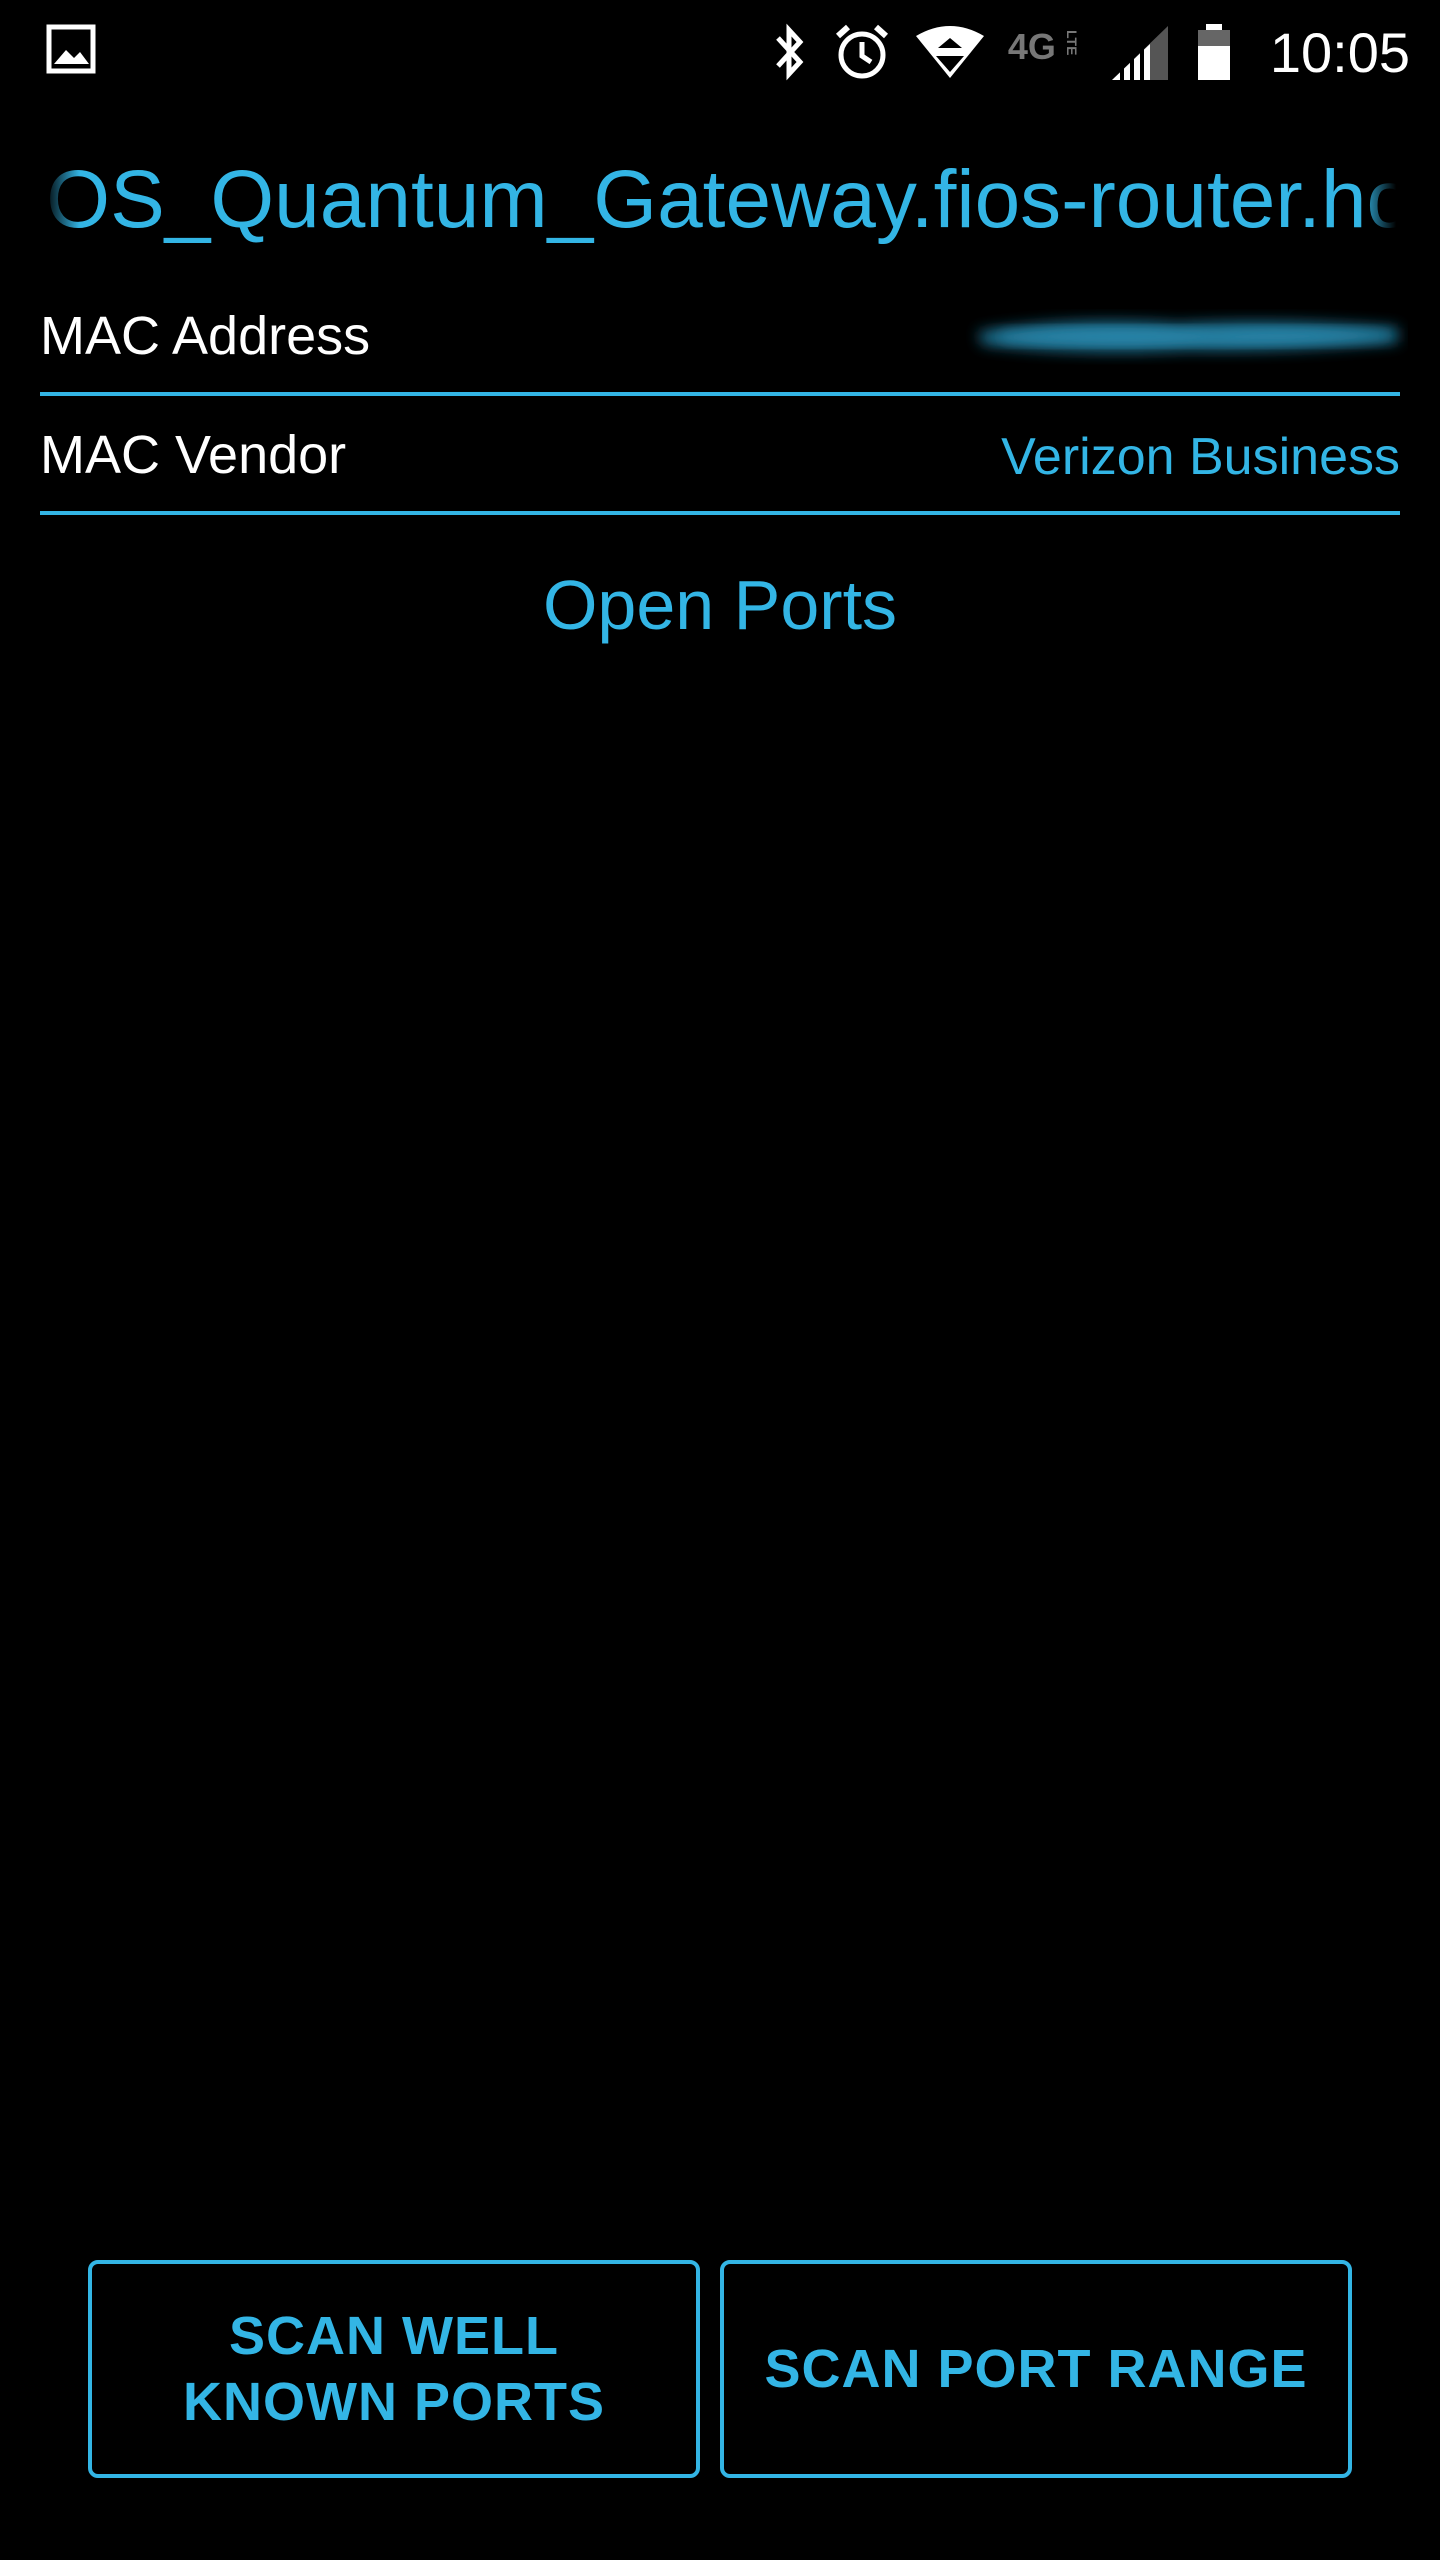  I want to click on 4g-lte-icon: 4G LTE, so click(1043, 46).